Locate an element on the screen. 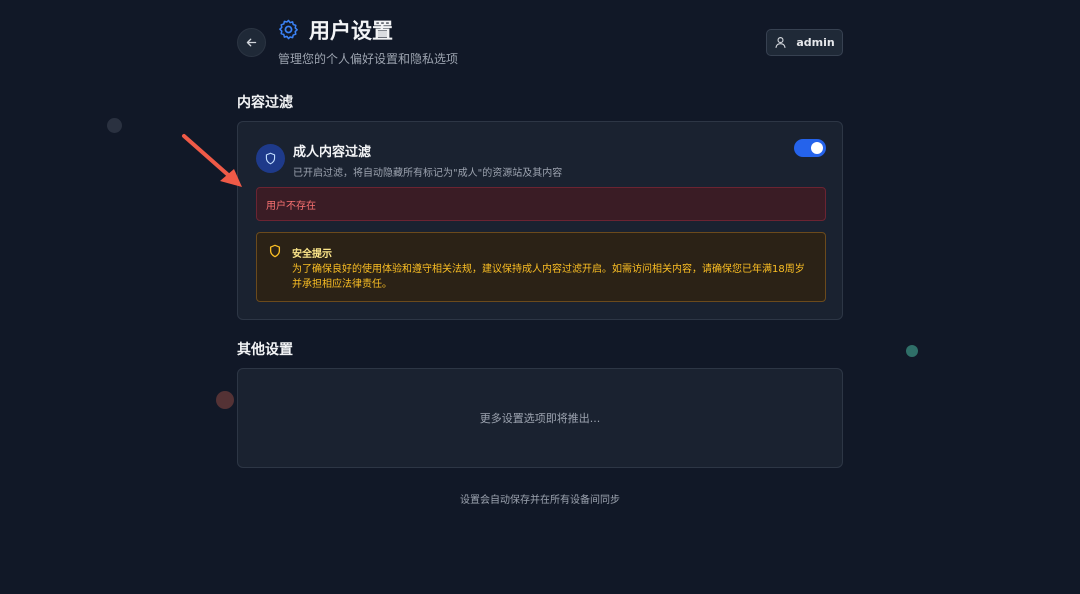 This screenshot has height=594, width=1080. back-button is located at coordinates (251, 42).